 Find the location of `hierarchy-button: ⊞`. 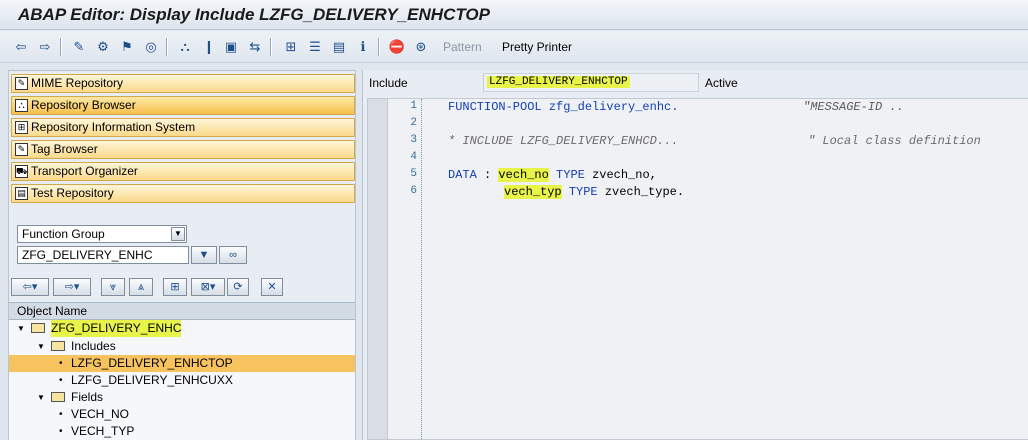

hierarchy-button: ⊞ is located at coordinates (175, 287).